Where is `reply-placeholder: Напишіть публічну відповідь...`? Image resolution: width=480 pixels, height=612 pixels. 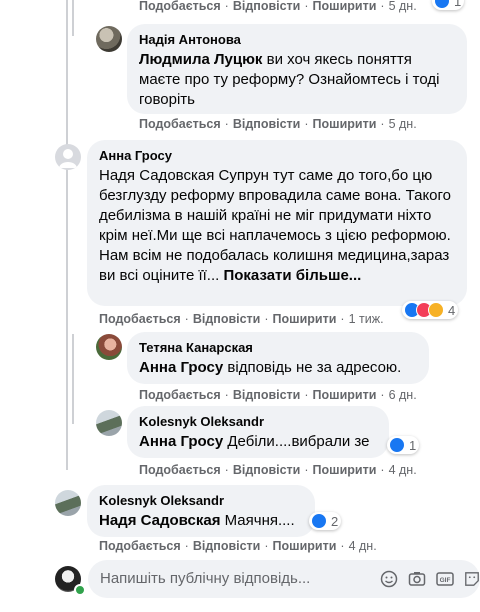 reply-placeholder: Напишіть публічну відповідь... is located at coordinates (205, 578).